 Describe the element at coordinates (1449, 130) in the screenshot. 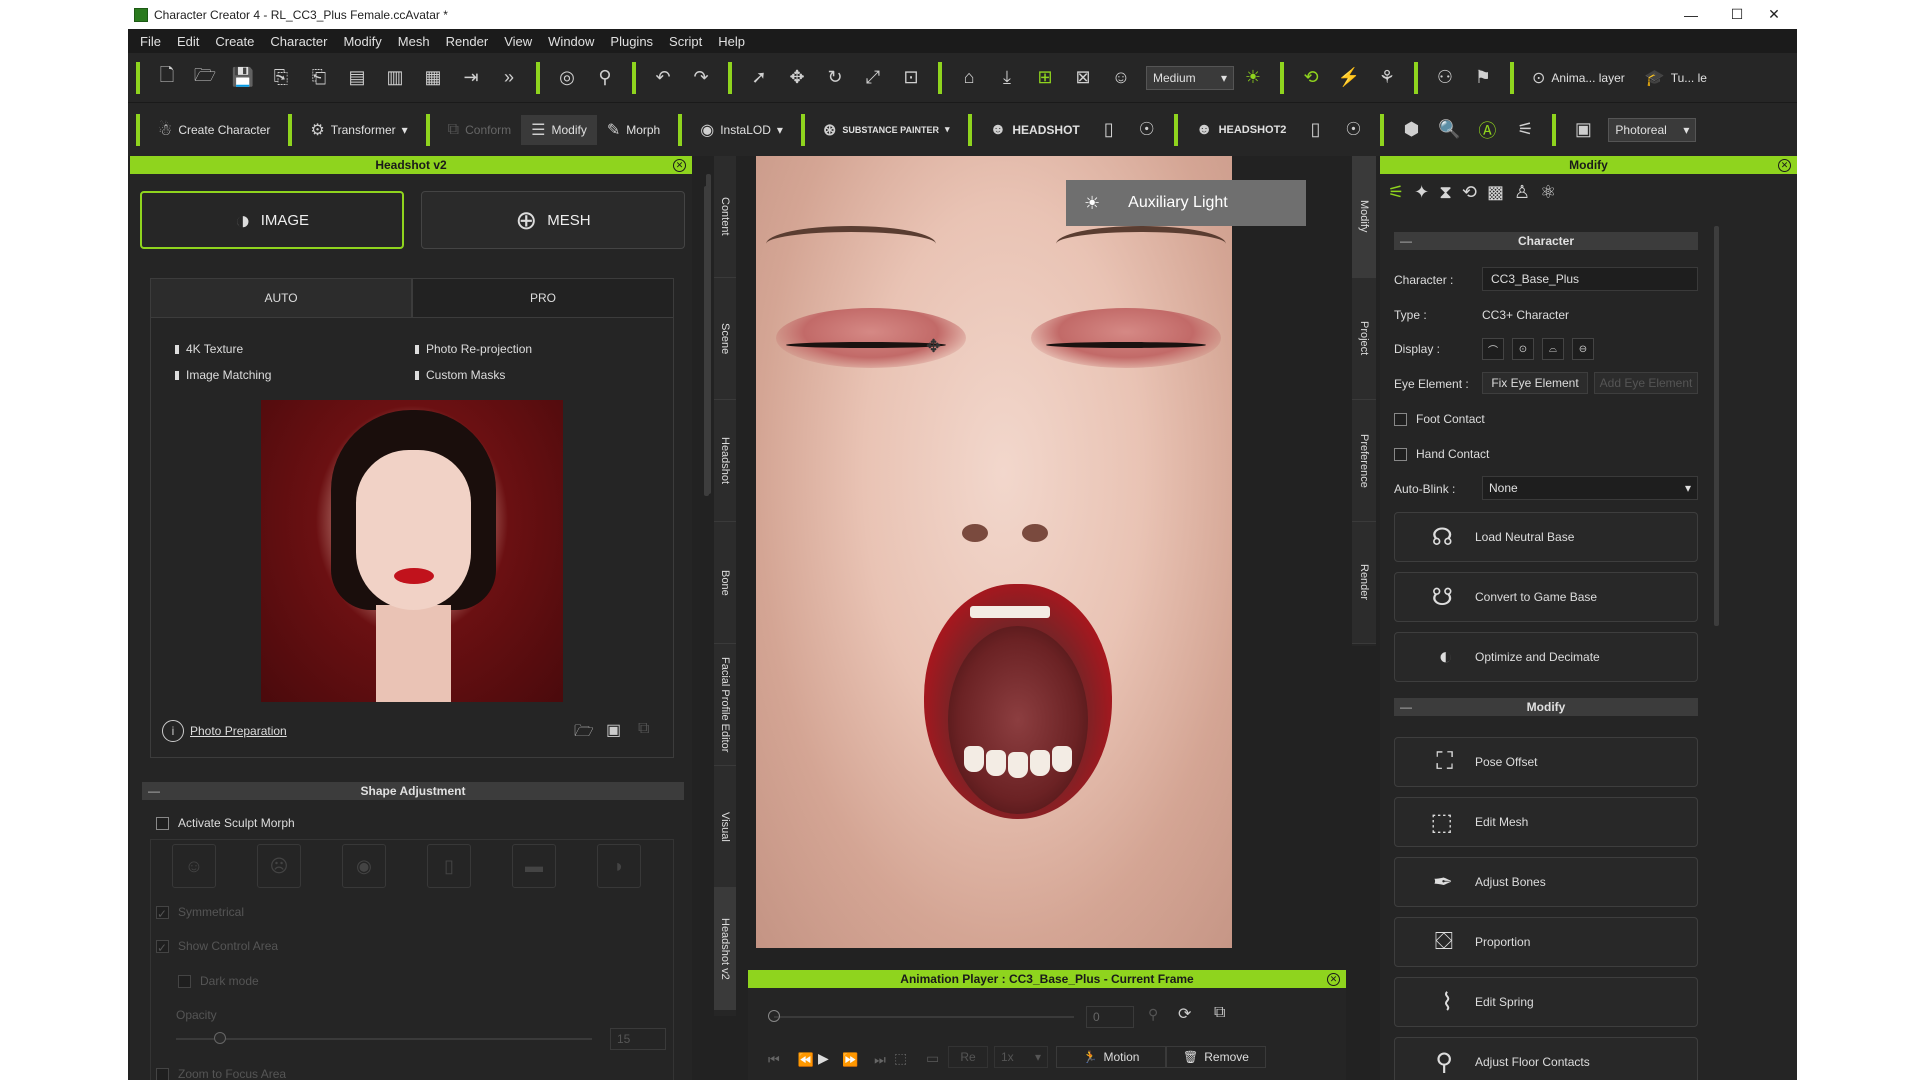

I see `inspect-icon: 🔍` at that location.